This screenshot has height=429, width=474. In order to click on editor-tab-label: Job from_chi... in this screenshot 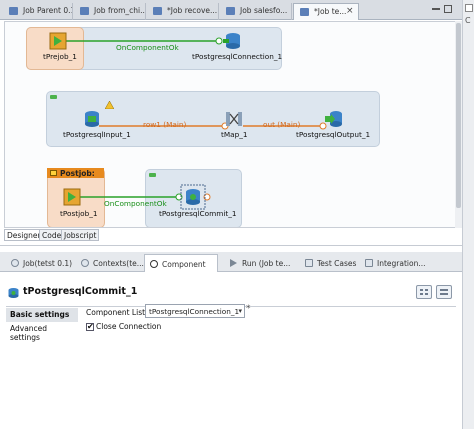, I will do `click(120, 10)`.